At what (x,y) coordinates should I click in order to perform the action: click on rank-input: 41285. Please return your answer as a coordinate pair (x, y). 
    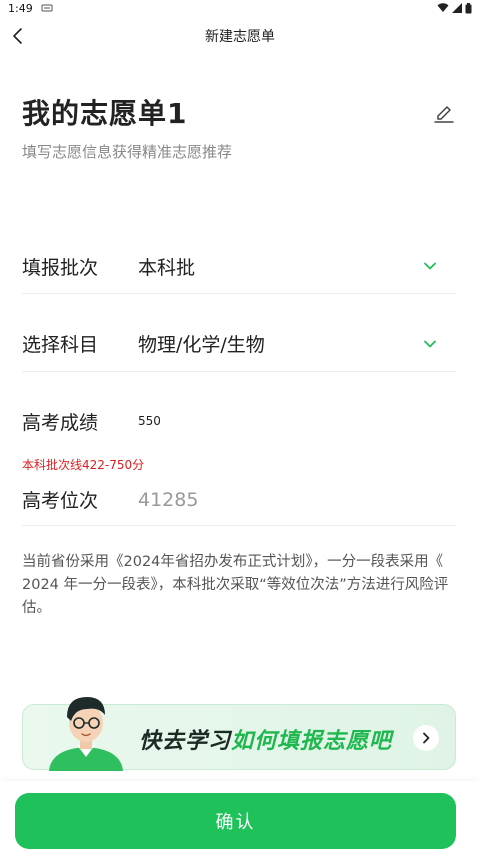
    Looking at the image, I should click on (297, 500).